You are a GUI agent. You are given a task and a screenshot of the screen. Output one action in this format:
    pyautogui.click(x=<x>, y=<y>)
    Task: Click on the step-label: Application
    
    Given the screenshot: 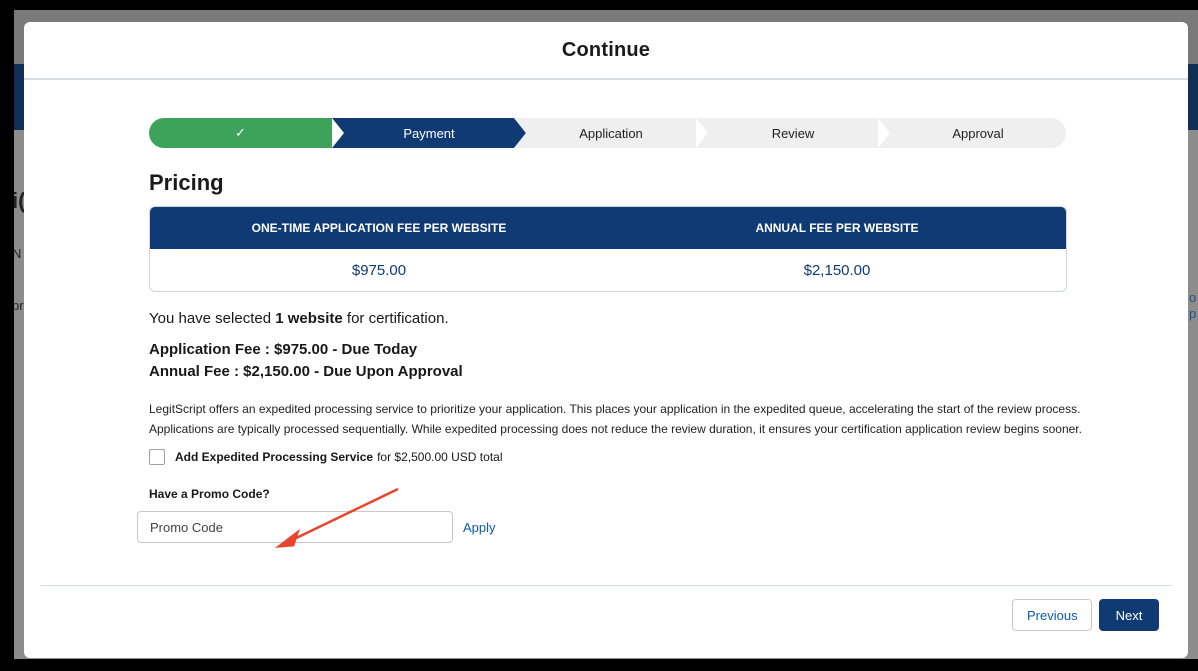 What is the action you would take?
    pyautogui.click(x=611, y=133)
    